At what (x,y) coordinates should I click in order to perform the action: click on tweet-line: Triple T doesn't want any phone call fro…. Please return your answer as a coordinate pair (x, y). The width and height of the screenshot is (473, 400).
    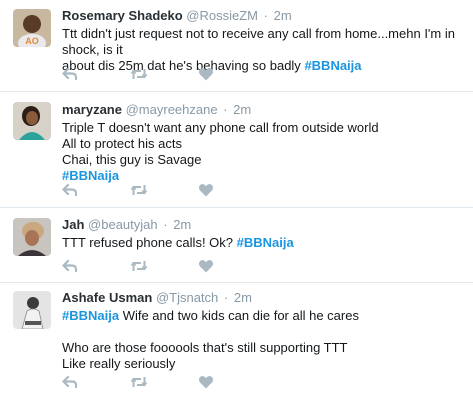
    Looking at the image, I should click on (262, 128).